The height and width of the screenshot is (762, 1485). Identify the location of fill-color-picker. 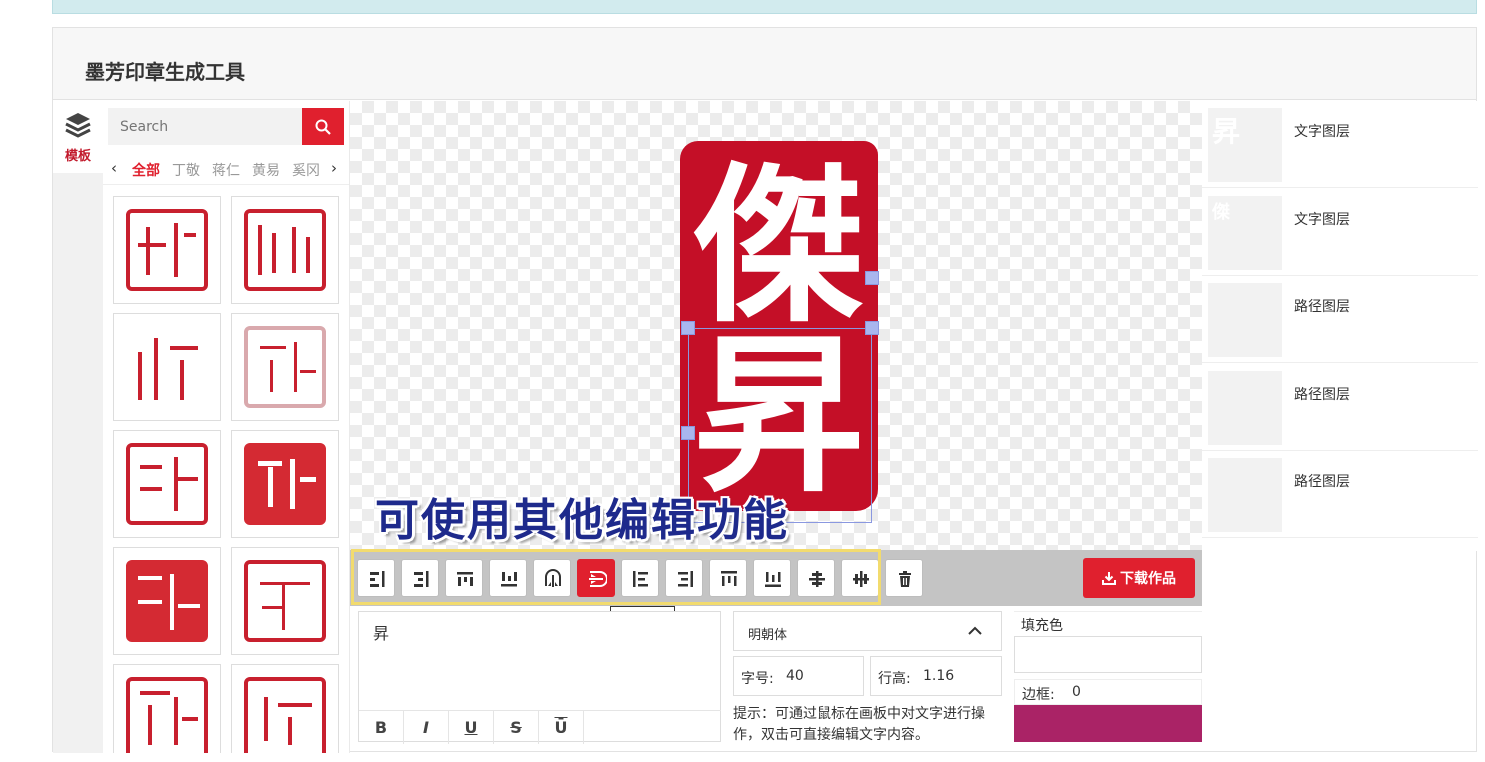
(1108, 654).